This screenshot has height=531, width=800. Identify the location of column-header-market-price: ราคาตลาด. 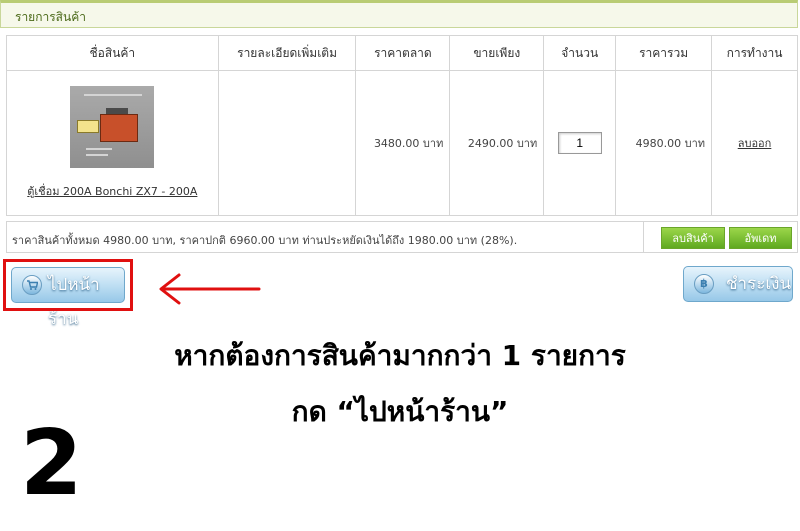
(403, 53).